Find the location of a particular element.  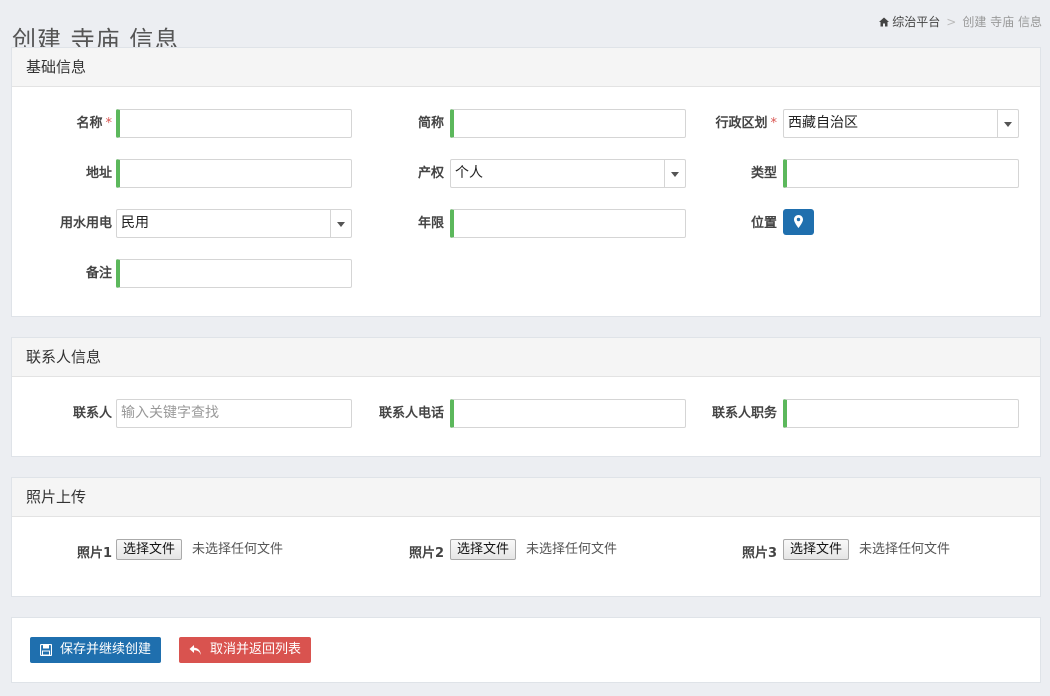

cancel-return-label: 取消并返回列表 is located at coordinates (256, 649).